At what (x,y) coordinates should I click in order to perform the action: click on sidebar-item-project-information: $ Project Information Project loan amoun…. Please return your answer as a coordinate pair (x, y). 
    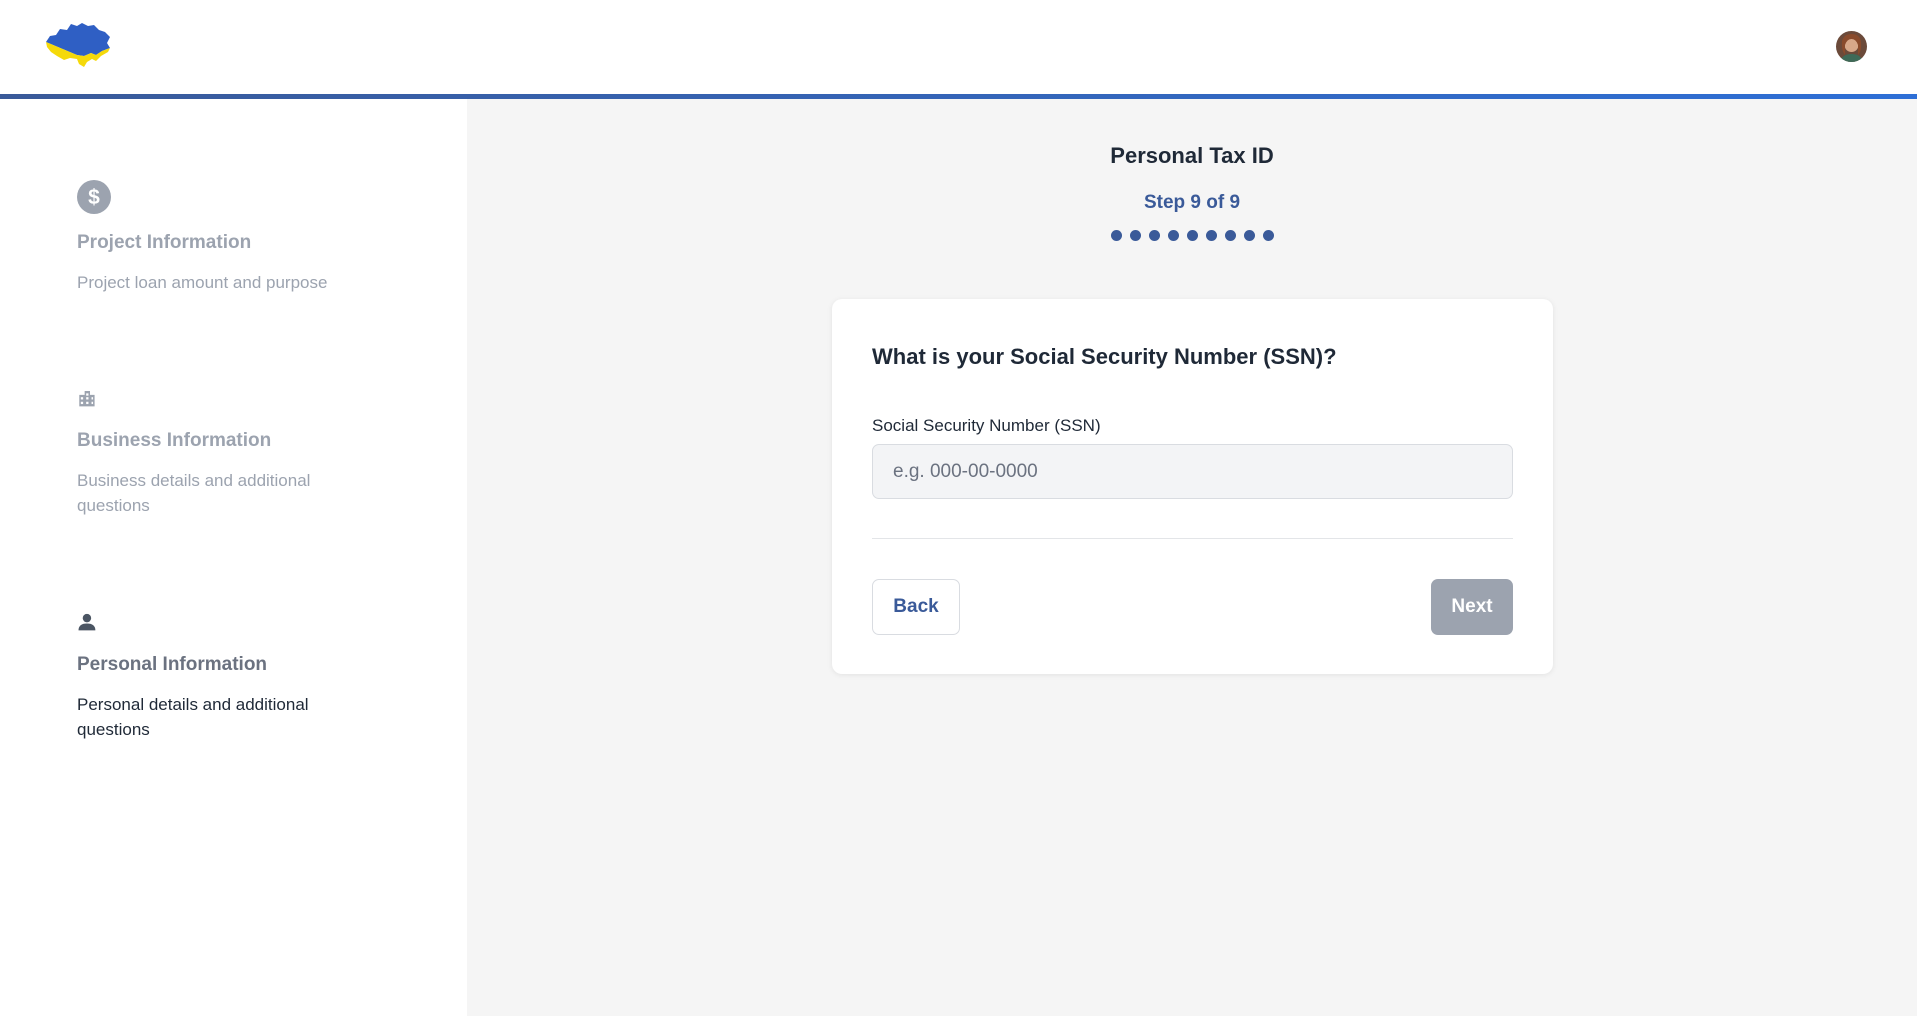
    Looking at the image, I should click on (227, 237).